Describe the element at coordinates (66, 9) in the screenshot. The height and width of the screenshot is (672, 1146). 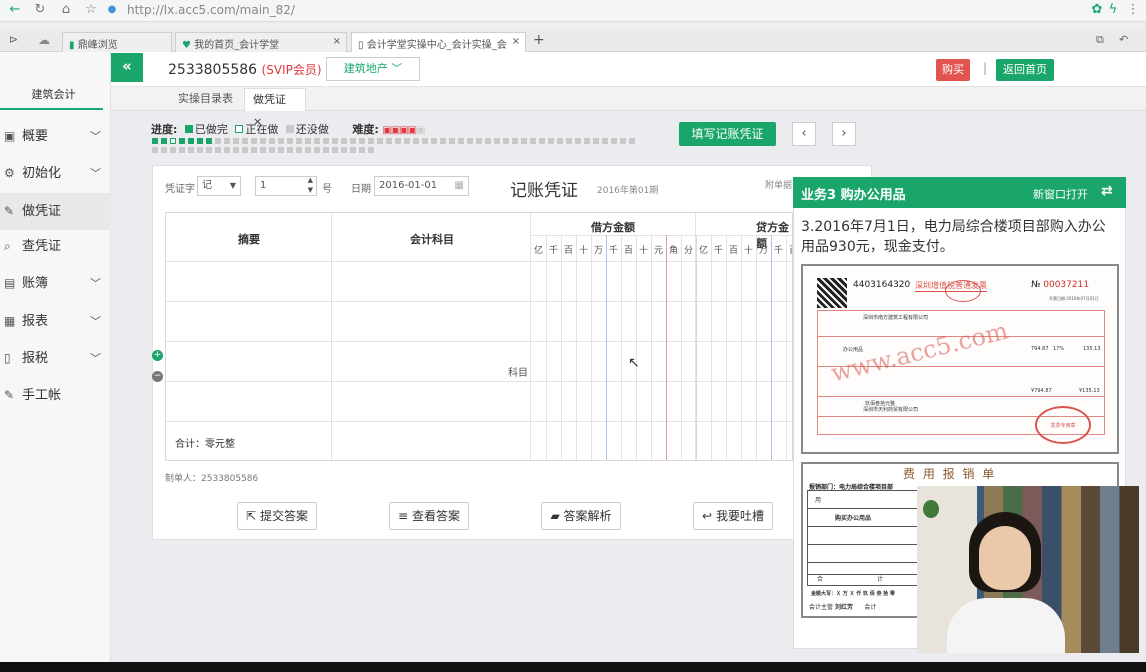
I see `home-icon: ⌂` at that location.